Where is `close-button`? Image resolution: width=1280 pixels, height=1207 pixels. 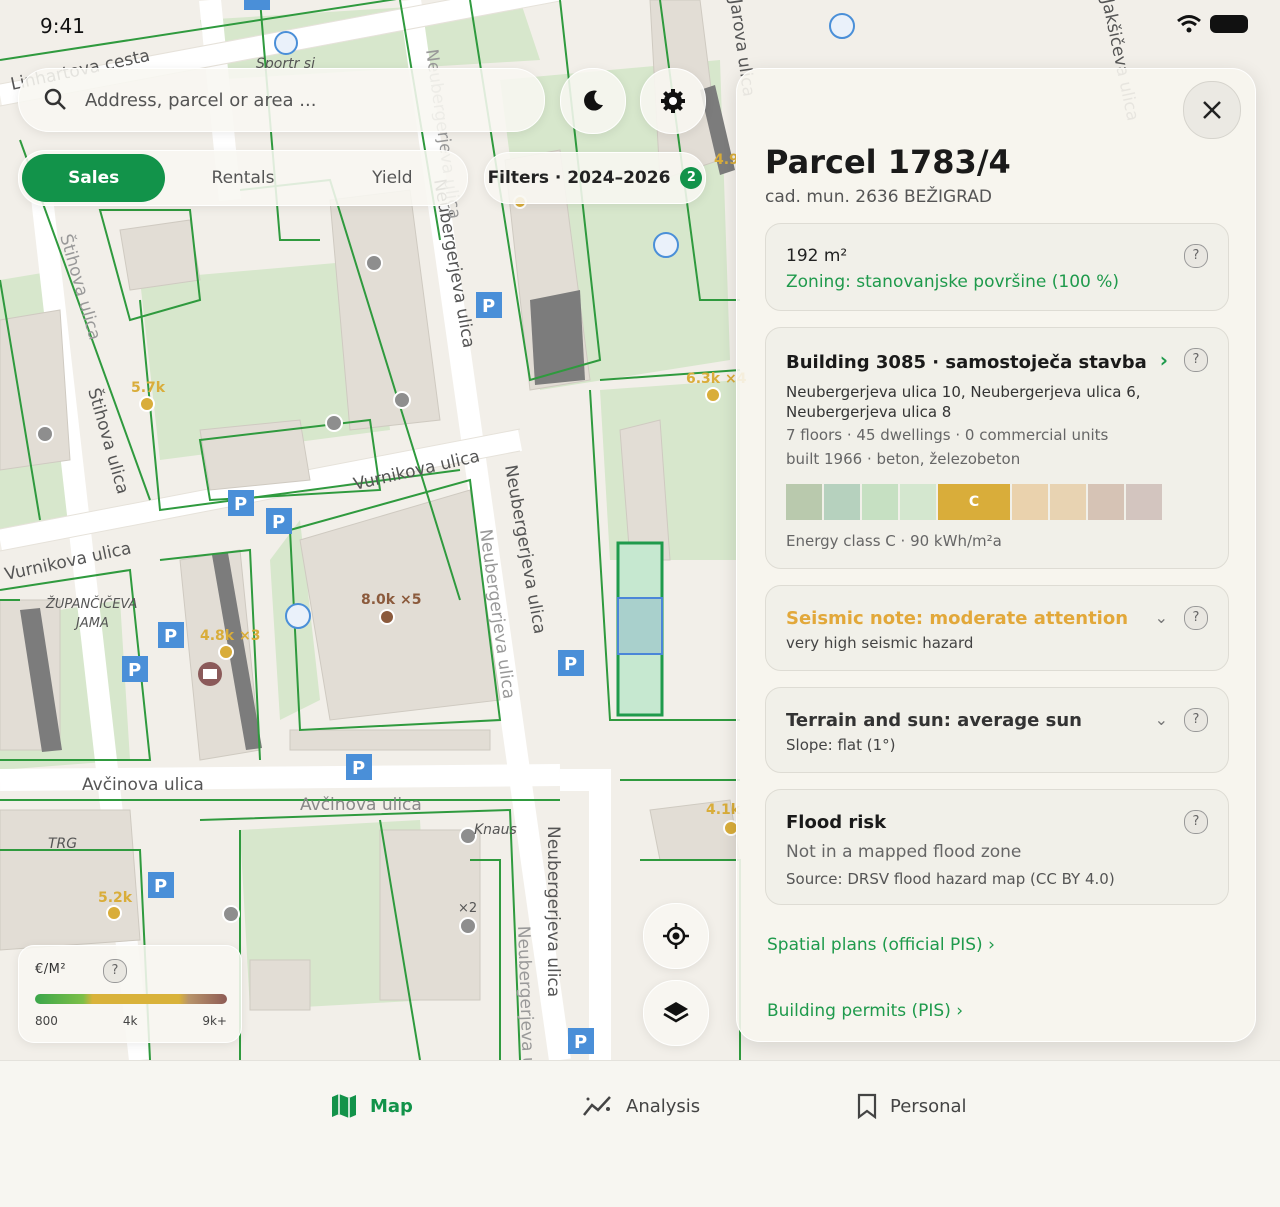 close-button is located at coordinates (1212, 110).